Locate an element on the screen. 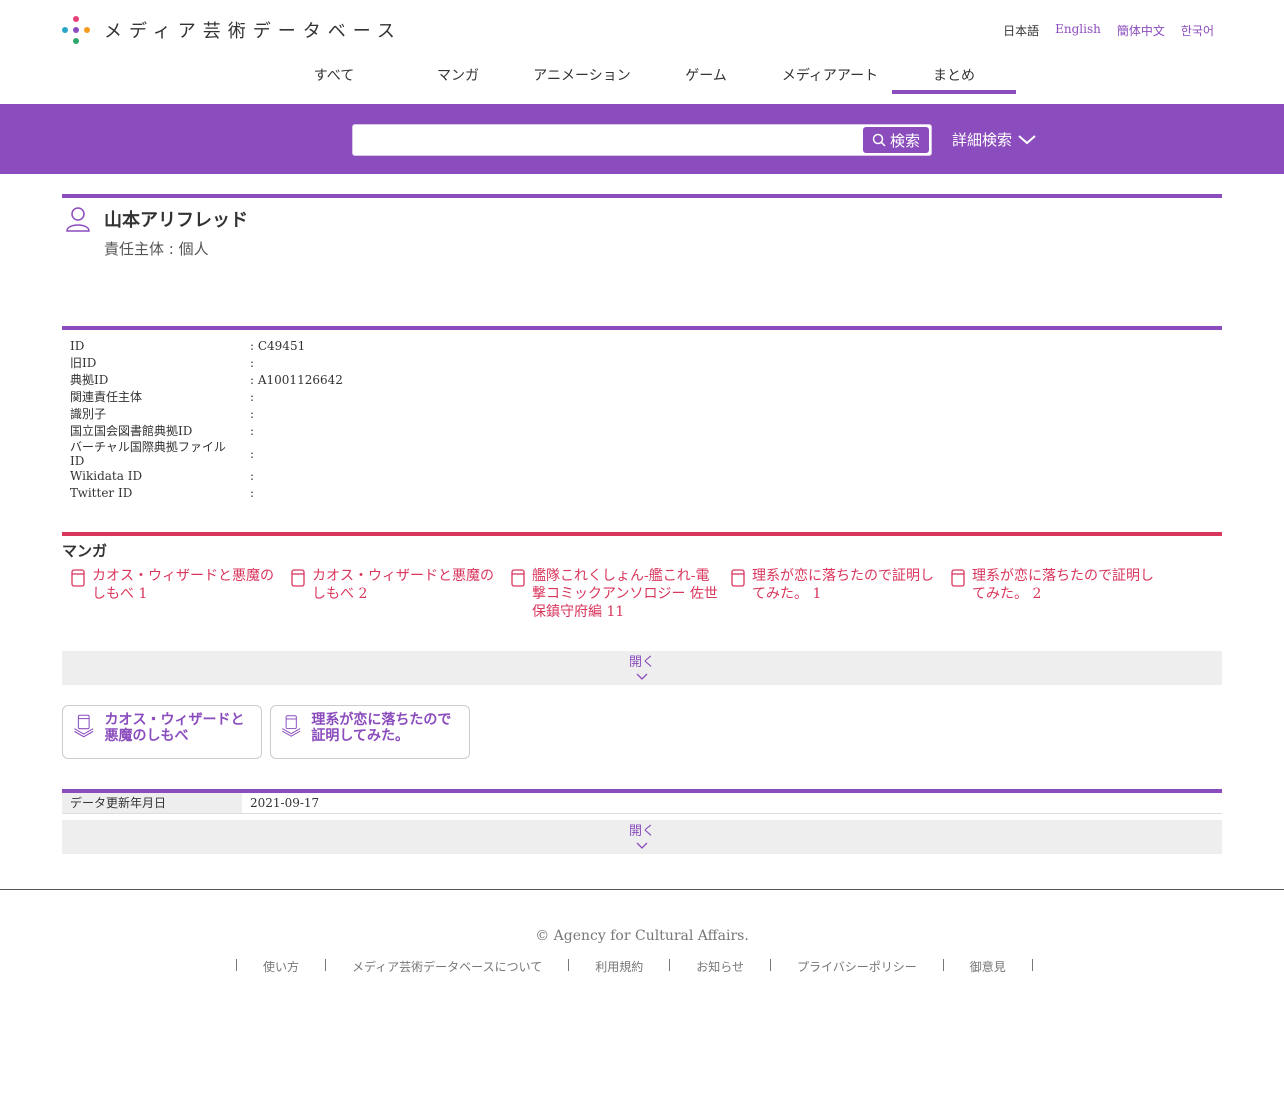 This screenshot has height=1094, width=1284. info-row: 典拠ID : A1001126642 is located at coordinates (640, 380).